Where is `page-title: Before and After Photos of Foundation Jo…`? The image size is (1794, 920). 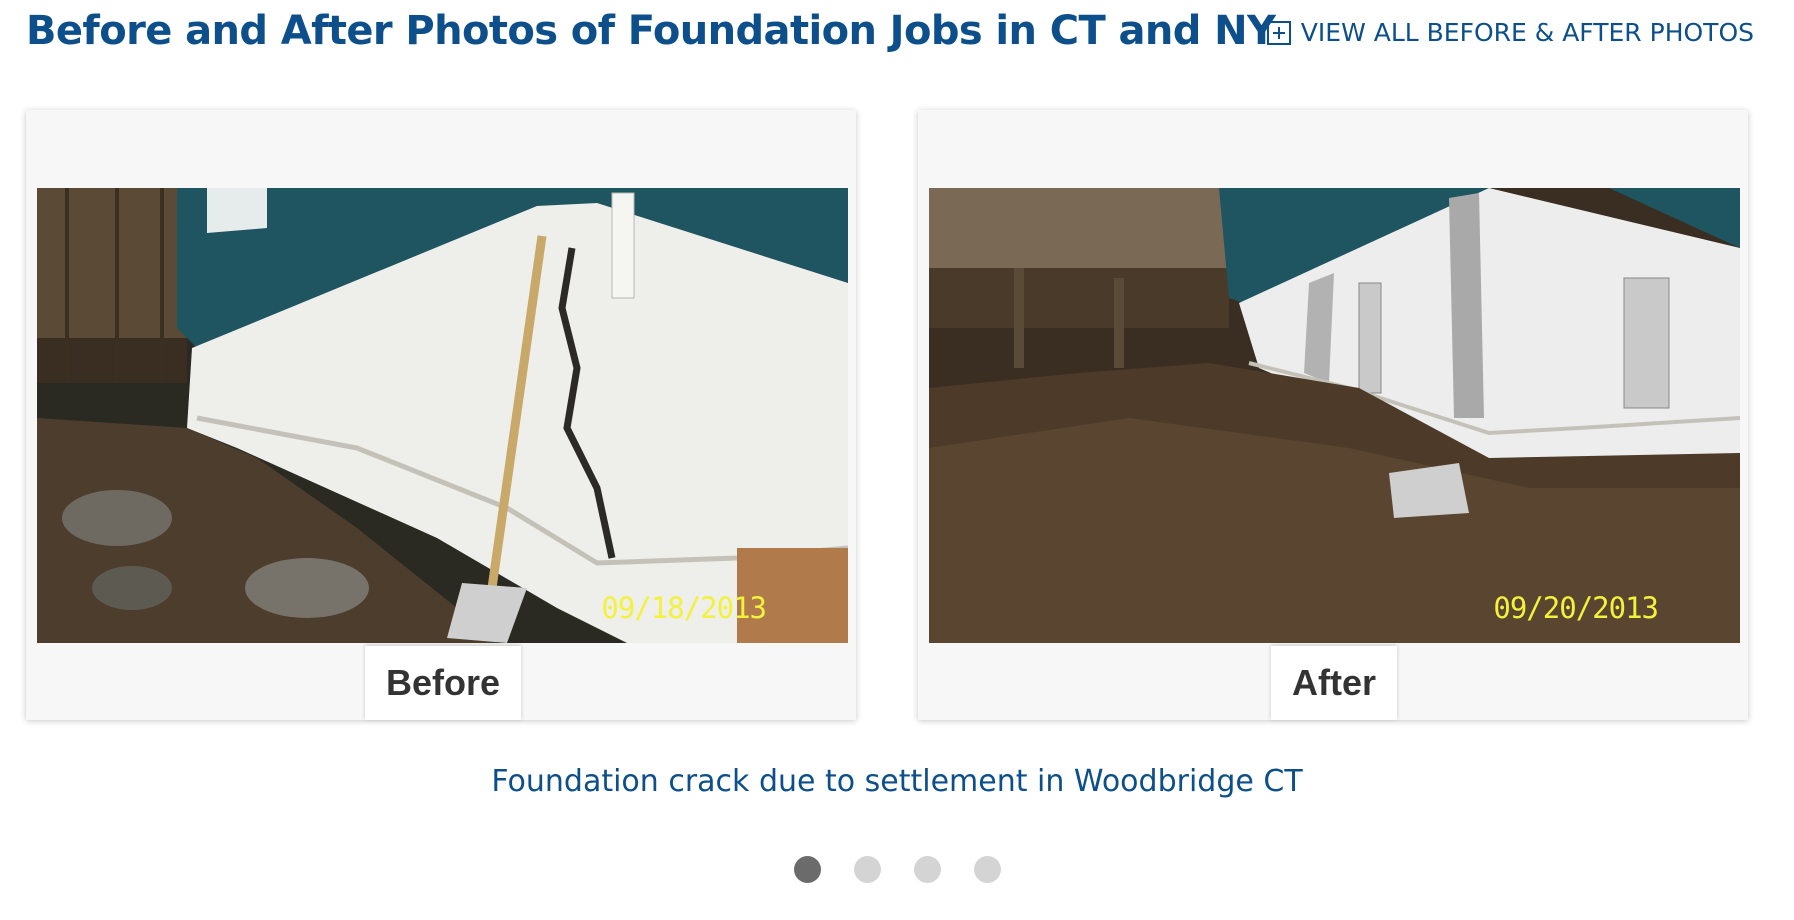
page-title: Before and After Photos of Foundation Jo… is located at coordinates (651, 31).